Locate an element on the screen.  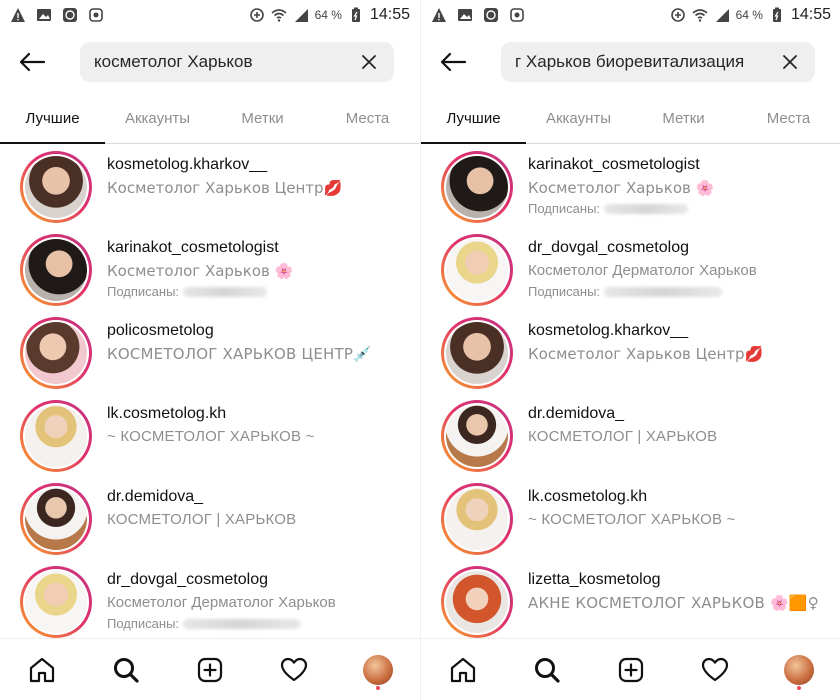
profile-avatar is located at coordinates (378, 669).